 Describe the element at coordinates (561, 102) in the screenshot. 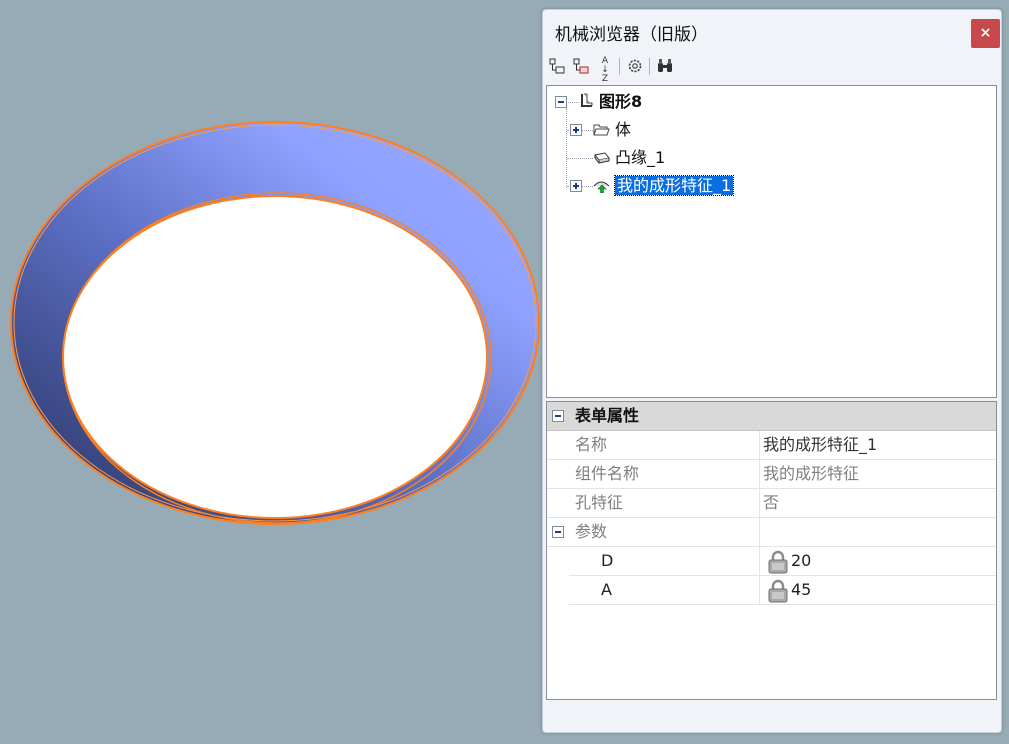

I see `root-collapse-toggle` at that location.